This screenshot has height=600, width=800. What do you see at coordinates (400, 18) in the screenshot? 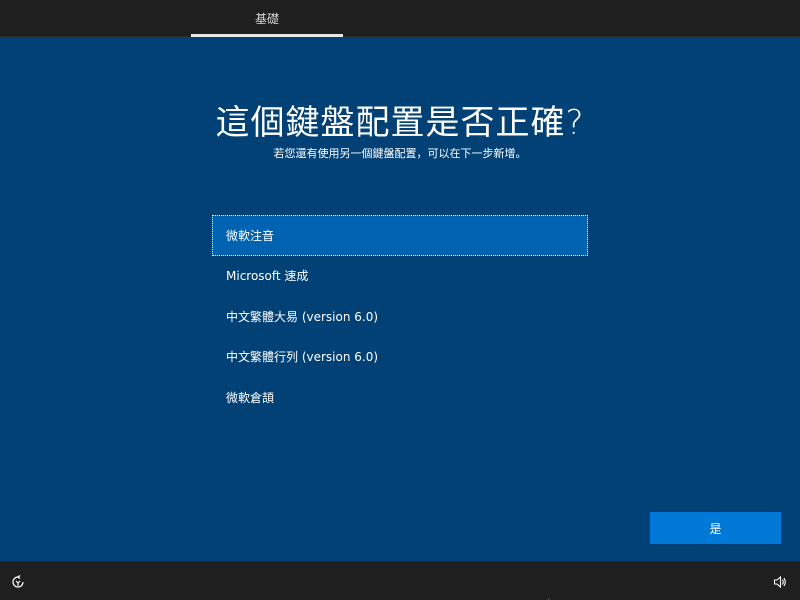
I see `top-bar: 基礎` at bounding box center [400, 18].